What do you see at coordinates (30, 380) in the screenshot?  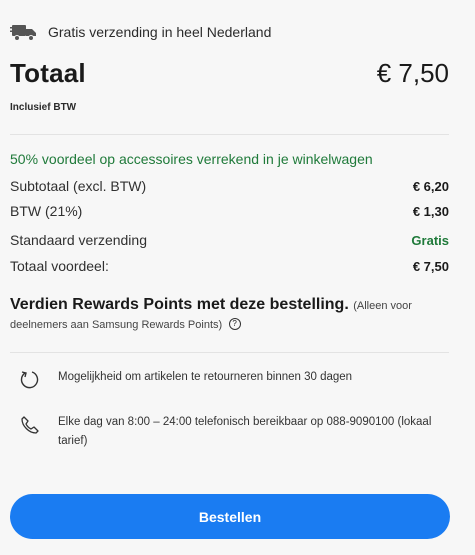 I see `return-icon` at bounding box center [30, 380].